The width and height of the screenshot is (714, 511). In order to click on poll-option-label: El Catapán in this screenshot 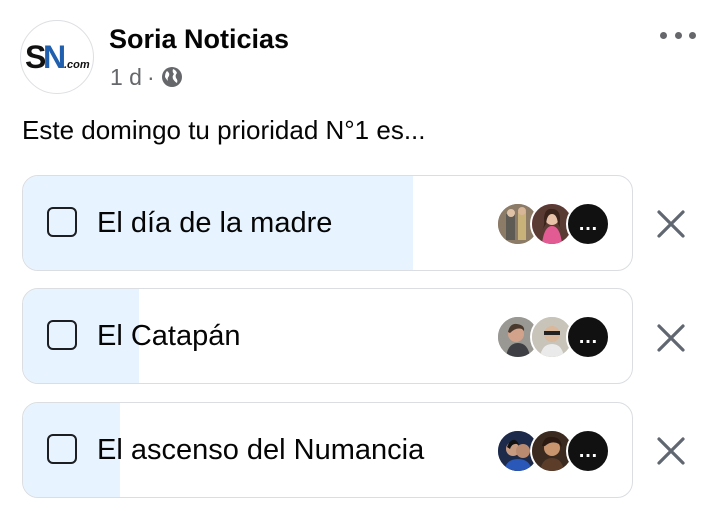, I will do `click(169, 336)`.